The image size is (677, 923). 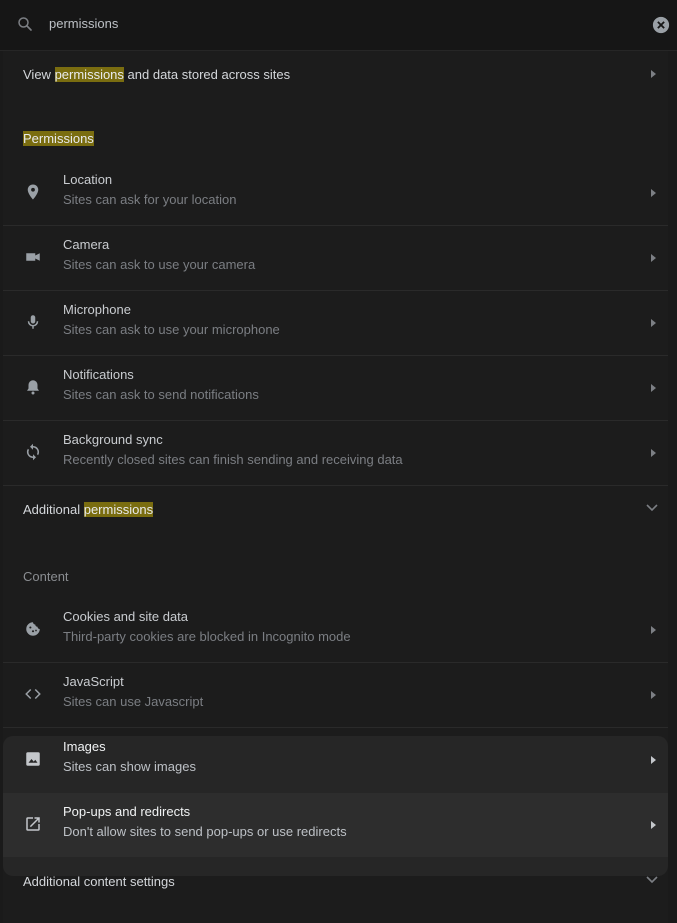 What do you see at coordinates (33, 694) in the screenshot?
I see `code-brackets-icon` at bounding box center [33, 694].